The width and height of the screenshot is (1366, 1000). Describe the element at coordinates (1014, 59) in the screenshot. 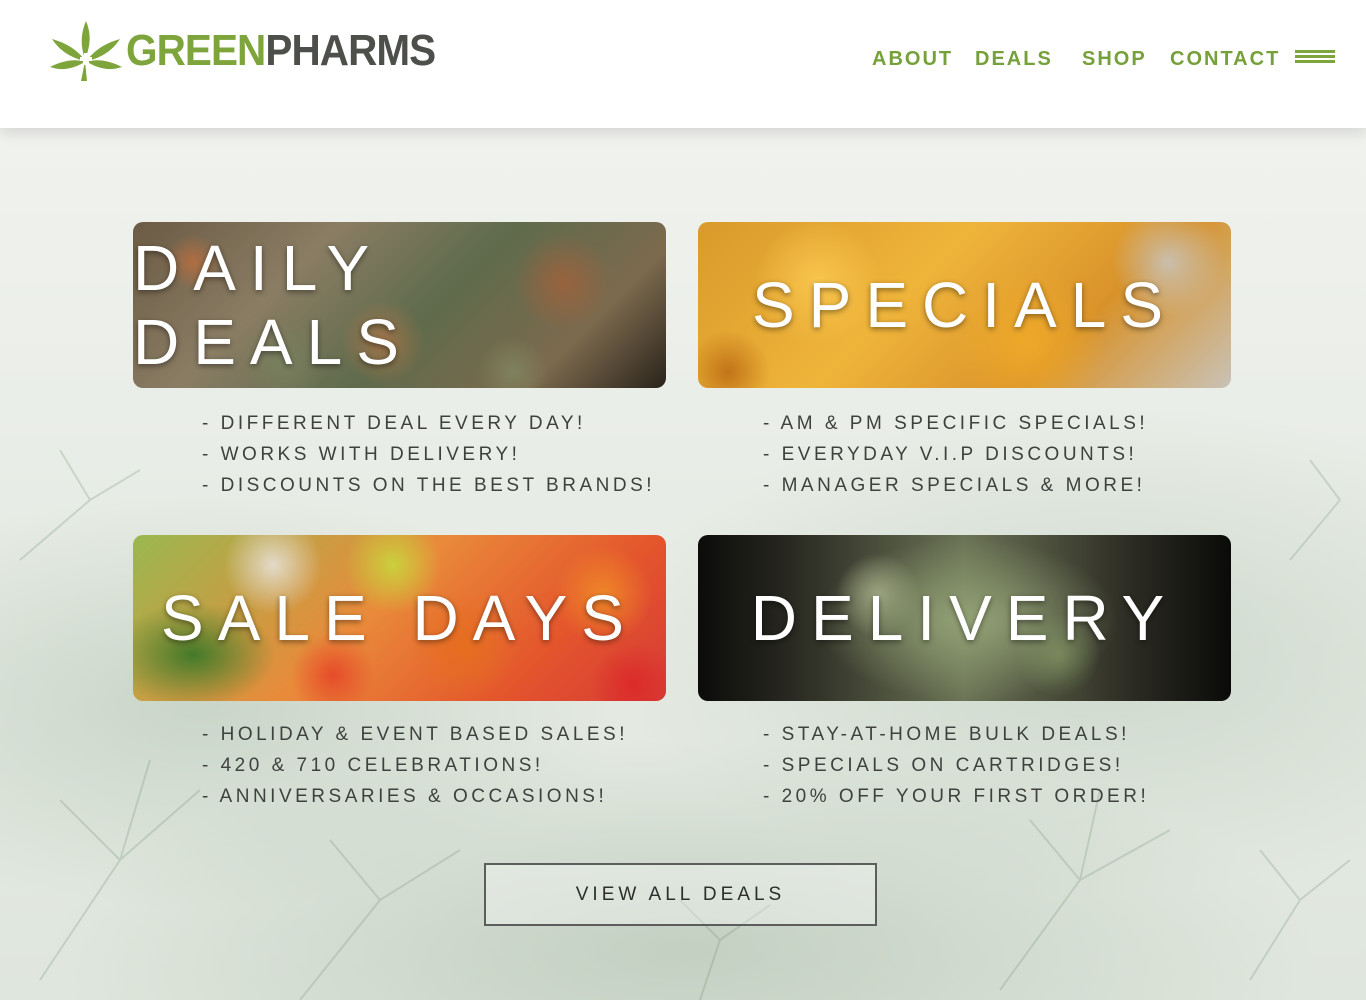

I see `nav-deals: DEALS` at that location.